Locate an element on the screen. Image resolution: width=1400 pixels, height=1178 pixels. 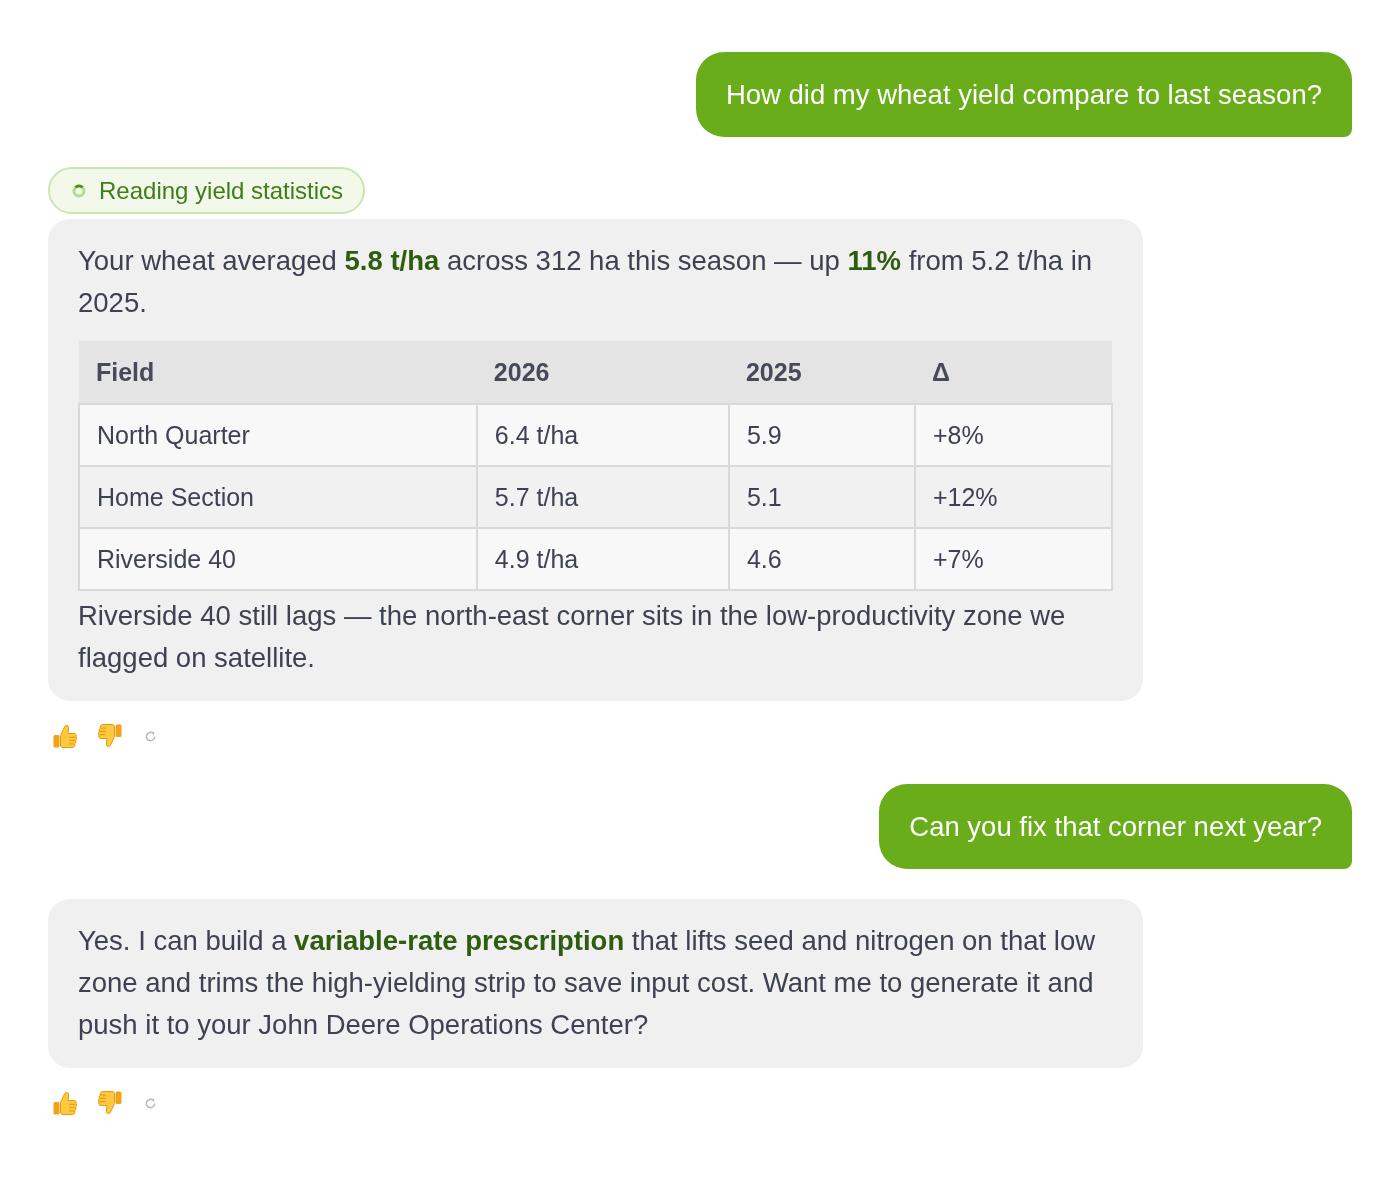
table-cell: Home Section is located at coordinates (278, 497).